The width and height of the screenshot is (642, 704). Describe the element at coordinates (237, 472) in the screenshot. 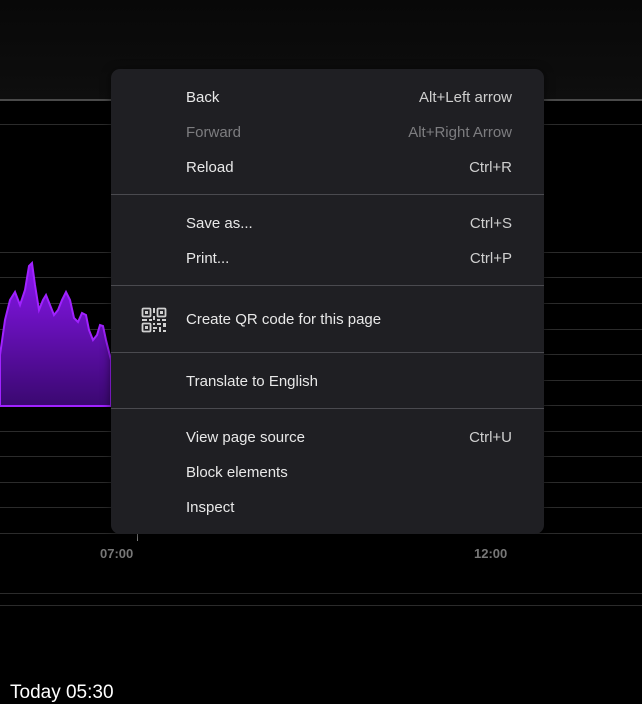

I see `menu-item-label: Block elements` at that location.